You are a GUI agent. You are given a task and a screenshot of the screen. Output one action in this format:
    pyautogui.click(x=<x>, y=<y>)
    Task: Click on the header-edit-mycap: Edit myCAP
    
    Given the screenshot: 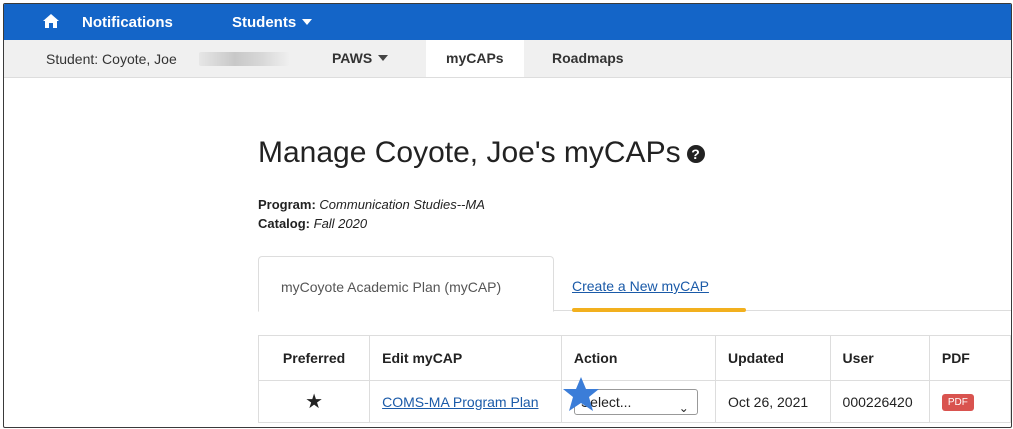 What is the action you would take?
    pyautogui.click(x=465, y=358)
    